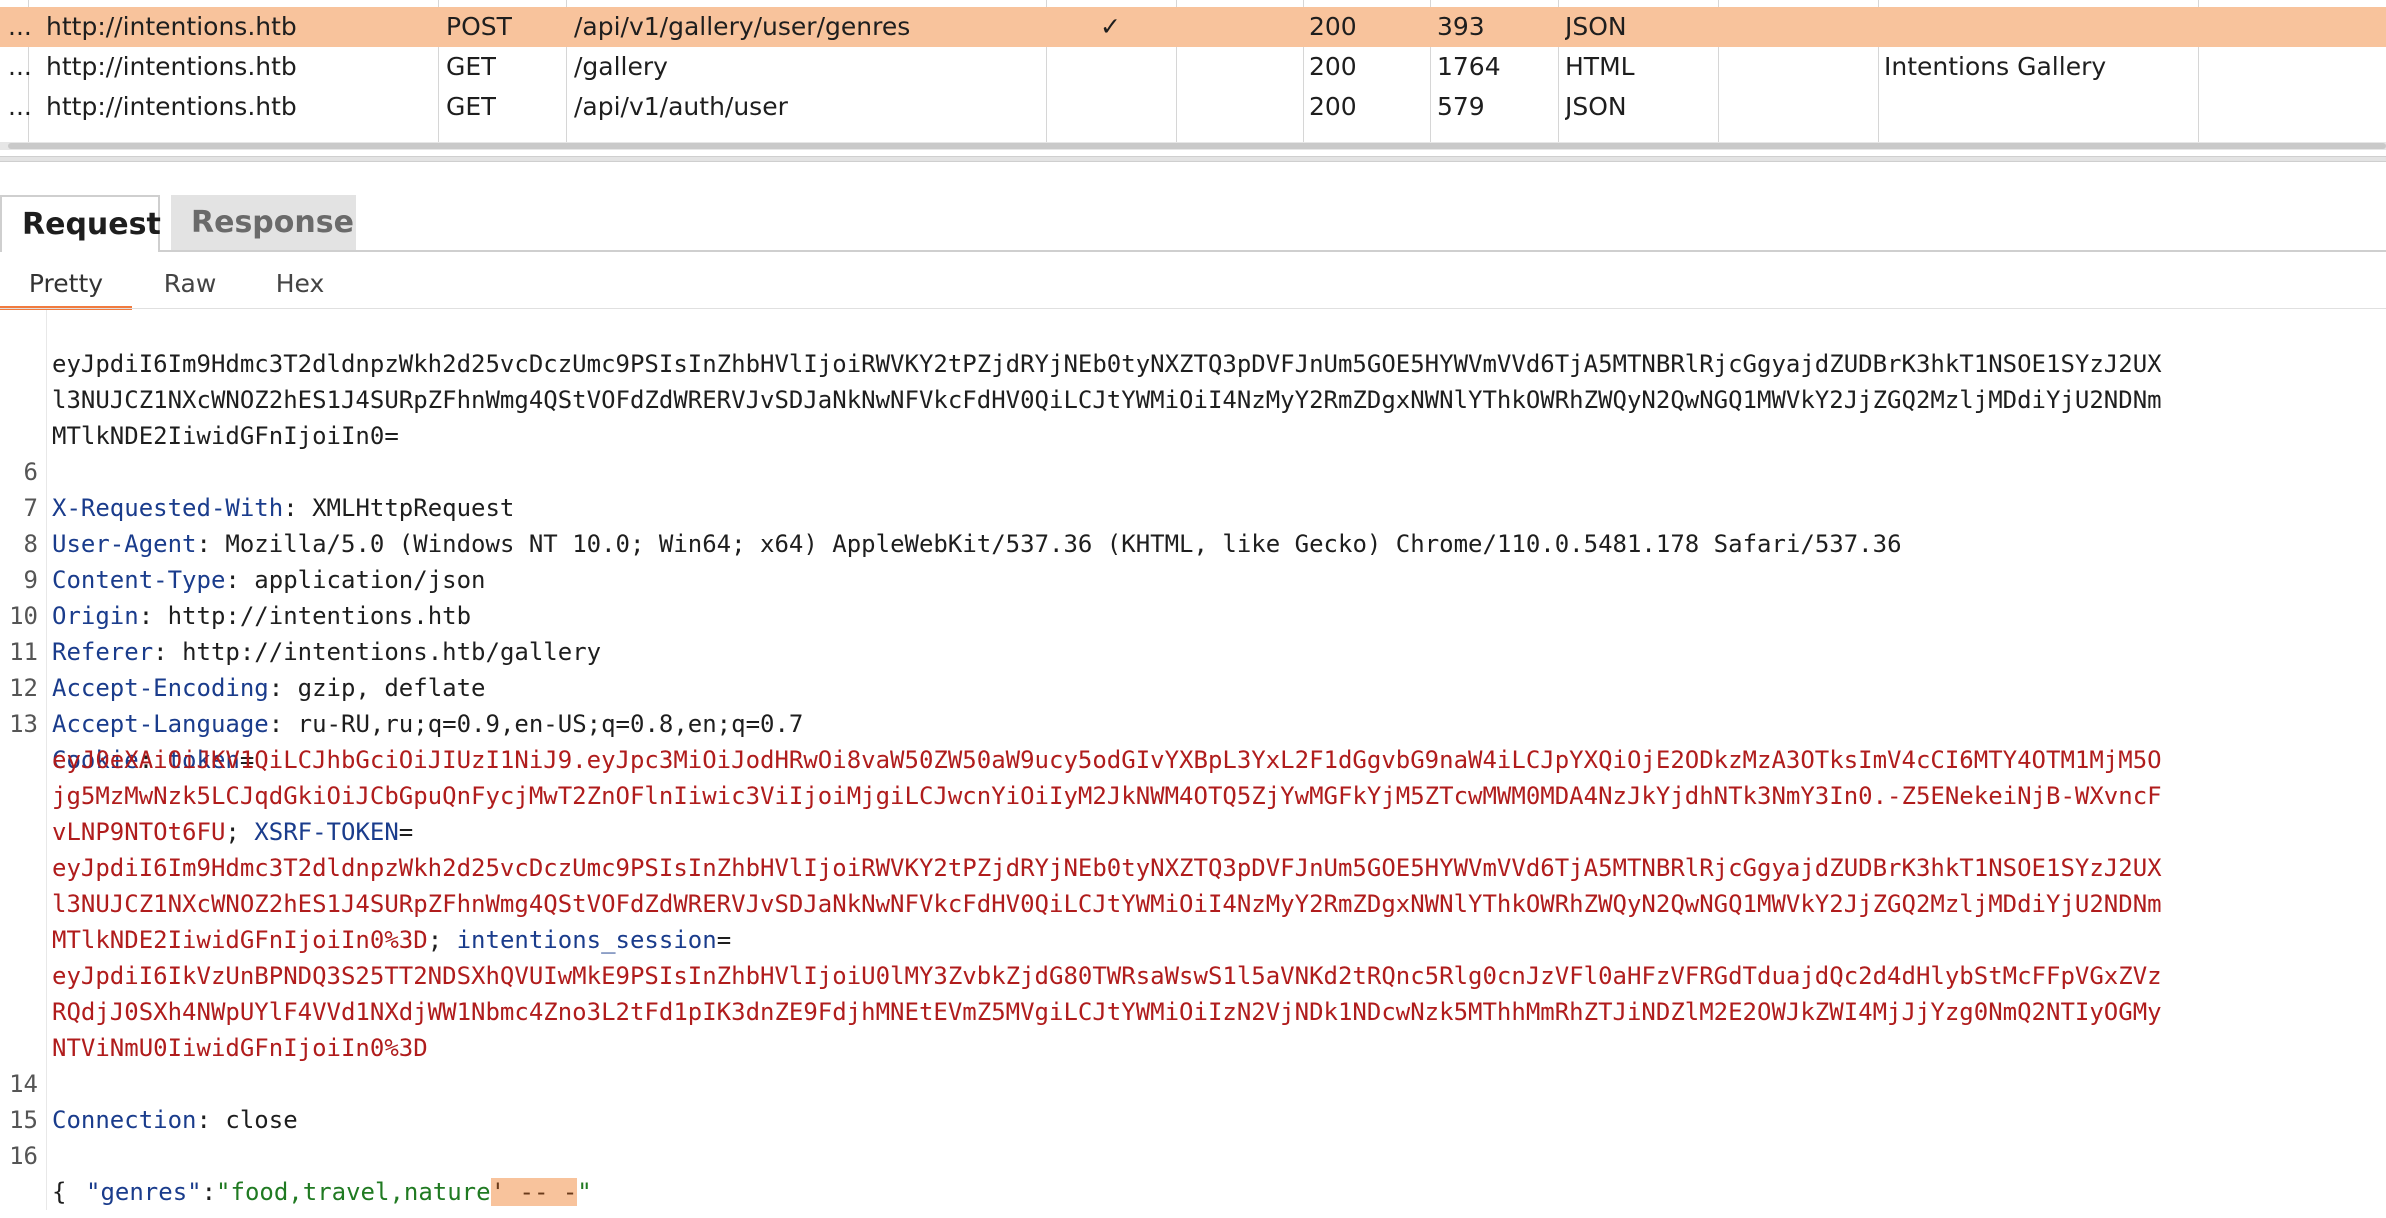  Describe the element at coordinates (1995, 66) in the screenshot. I see `row-title: Intentions Gallery` at that location.